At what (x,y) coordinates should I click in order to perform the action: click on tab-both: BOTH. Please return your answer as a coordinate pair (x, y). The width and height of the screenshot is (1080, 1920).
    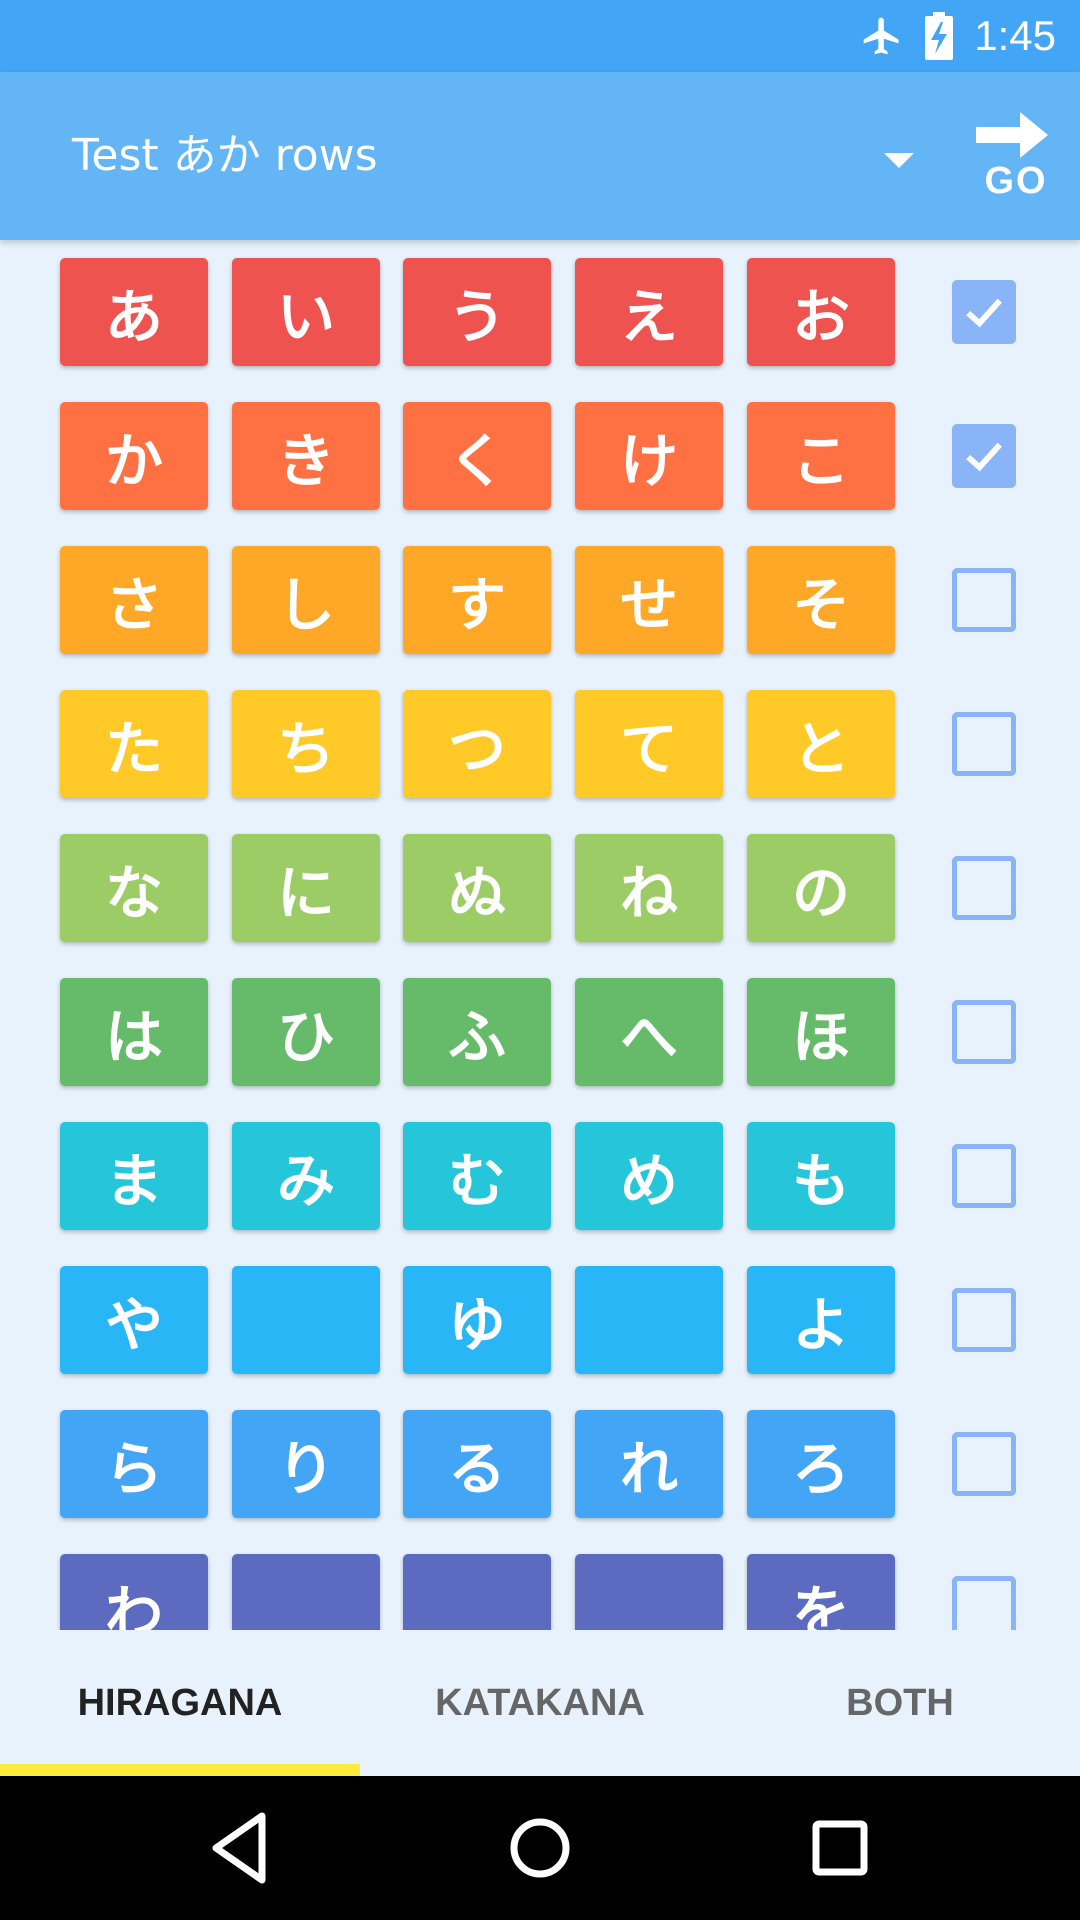
    Looking at the image, I should click on (900, 1703).